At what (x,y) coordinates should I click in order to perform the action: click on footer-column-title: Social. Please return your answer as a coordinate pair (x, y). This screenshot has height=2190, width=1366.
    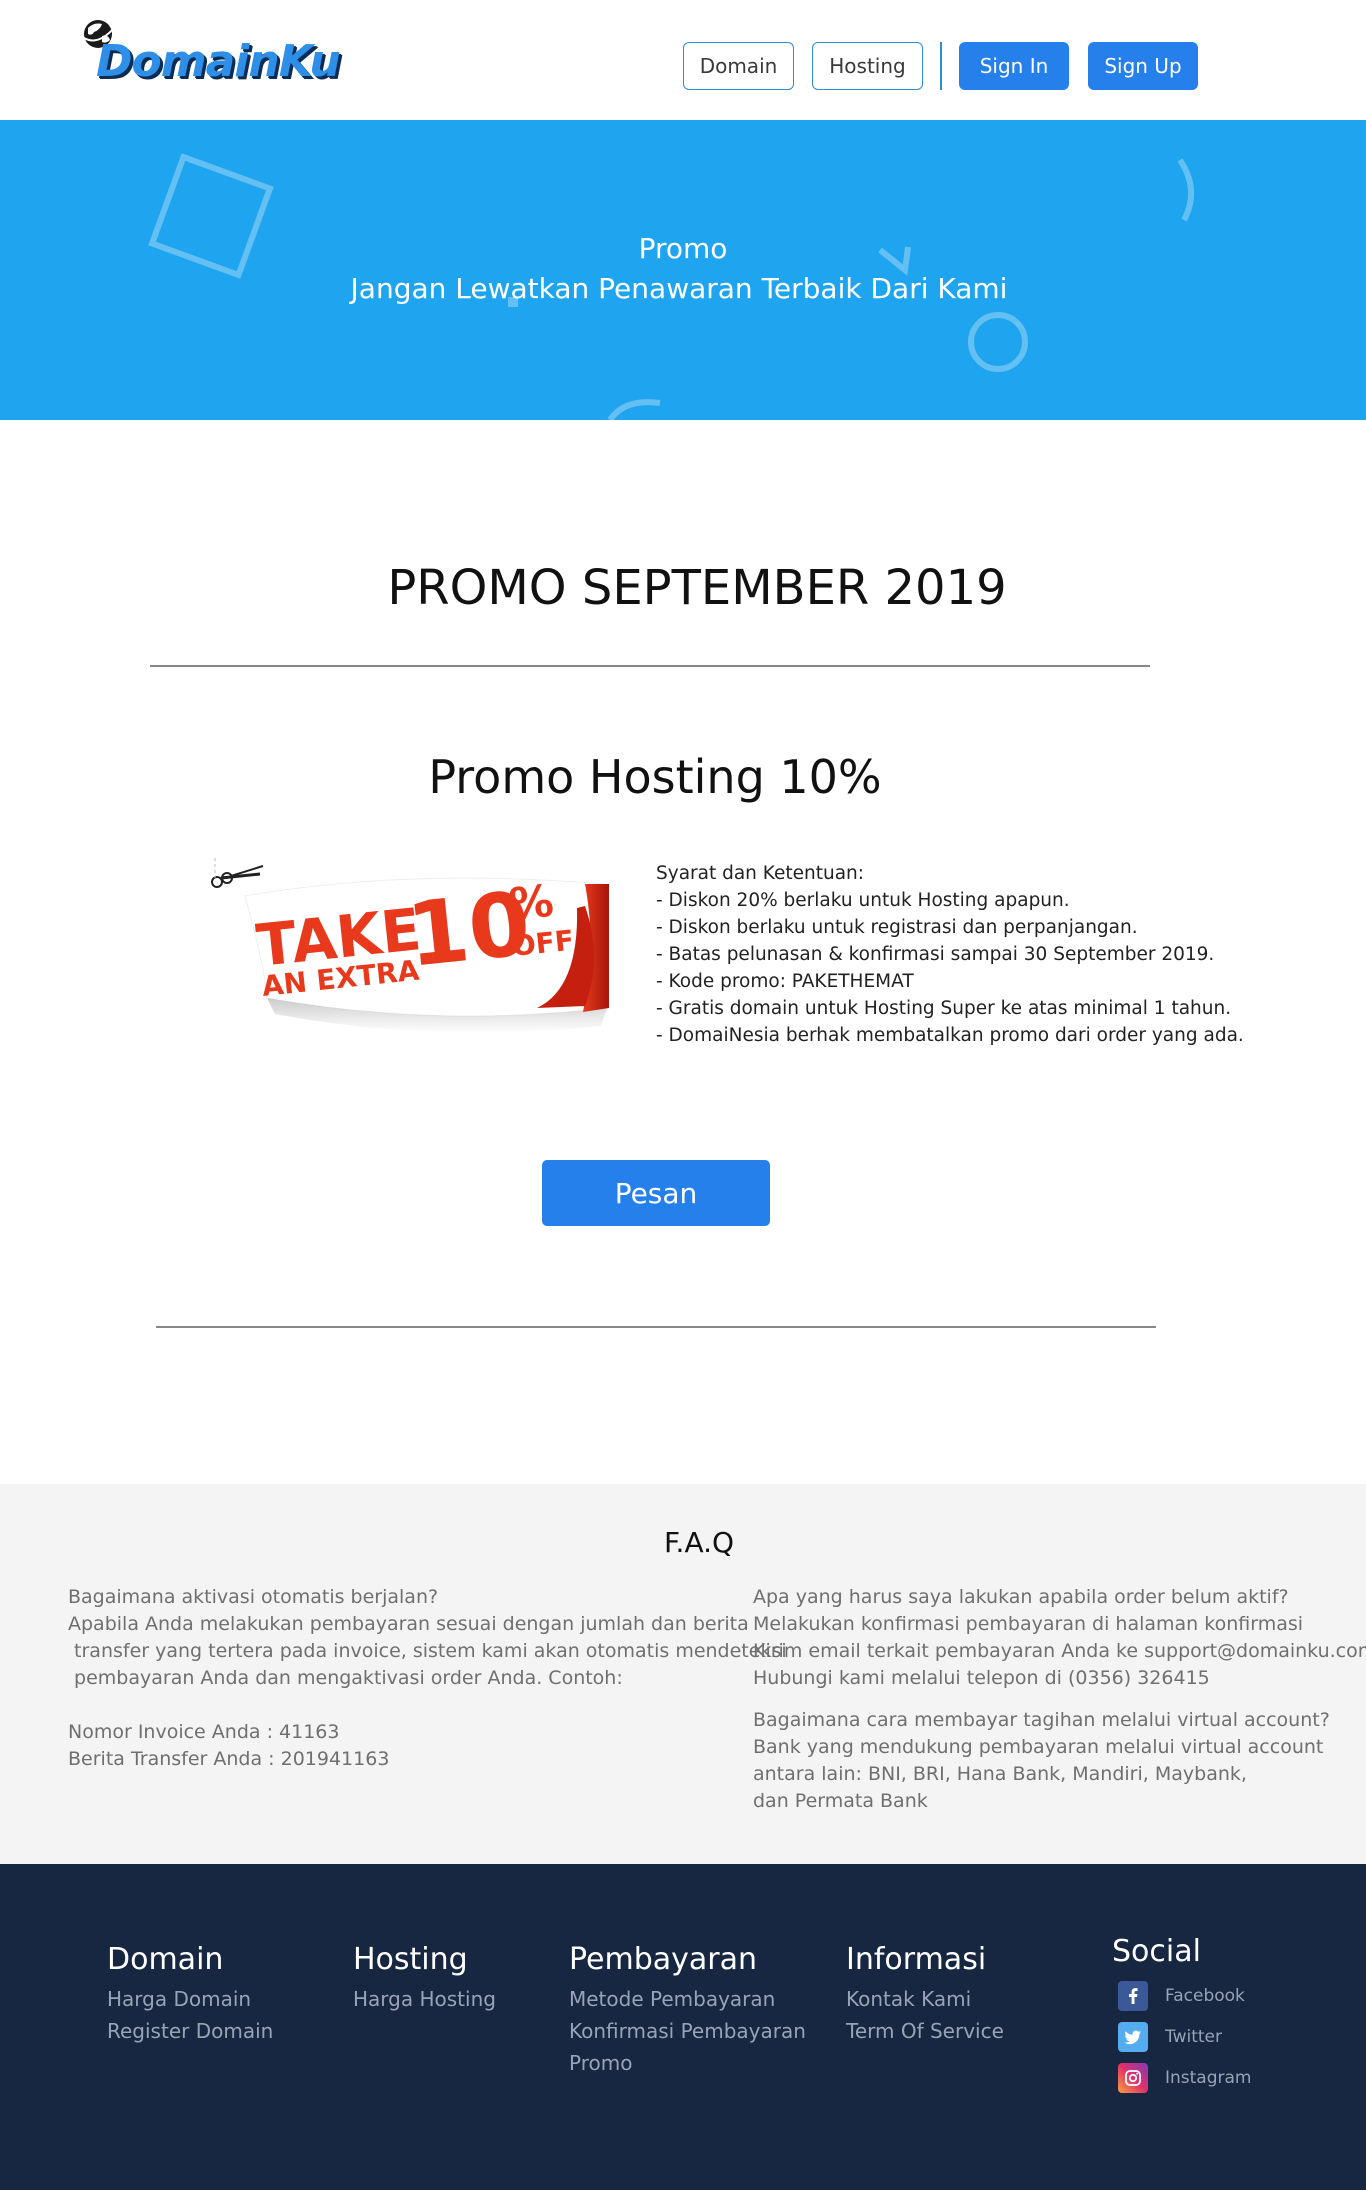
    Looking at the image, I should click on (1156, 1951).